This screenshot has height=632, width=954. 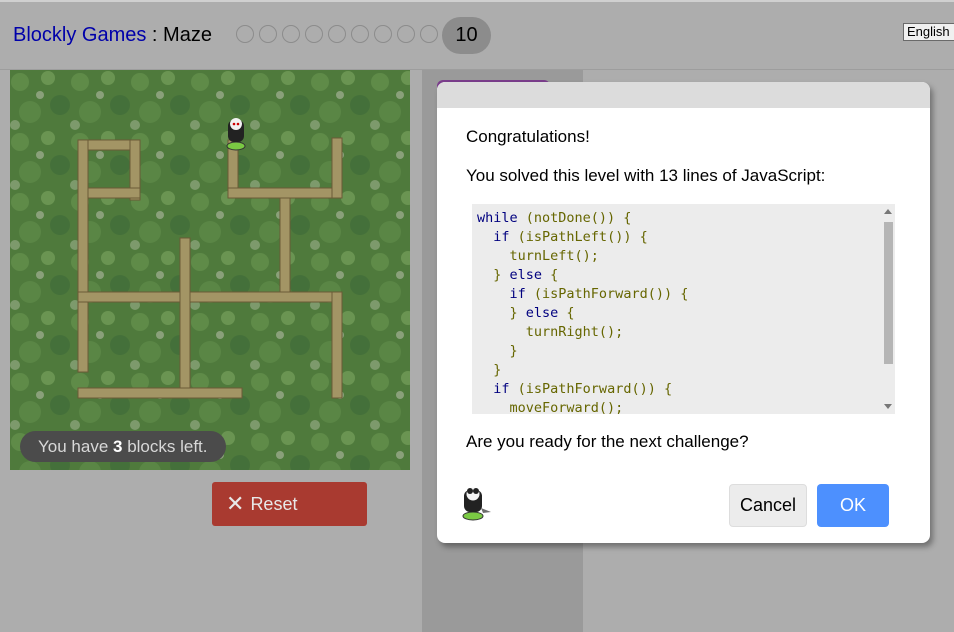 What do you see at coordinates (853, 505) in the screenshot?
I see `ok-button: OK` at bounding box center [853, 505].